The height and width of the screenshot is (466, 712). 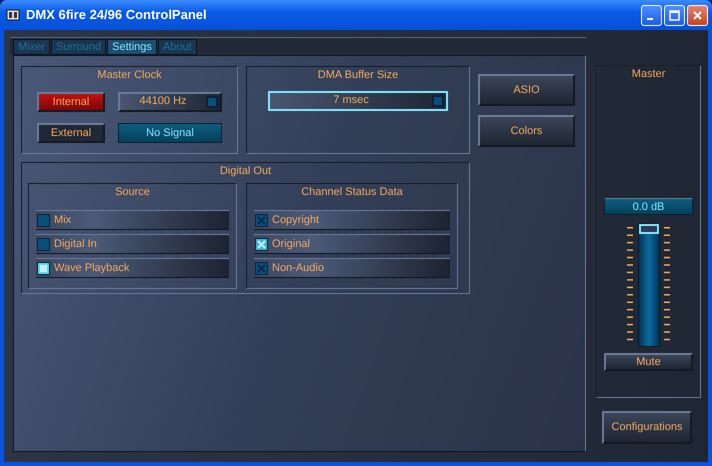 What do you see at coordinates (13, 15) in the screenshot?
I see `app-icon` at bounding box center [13, 15].